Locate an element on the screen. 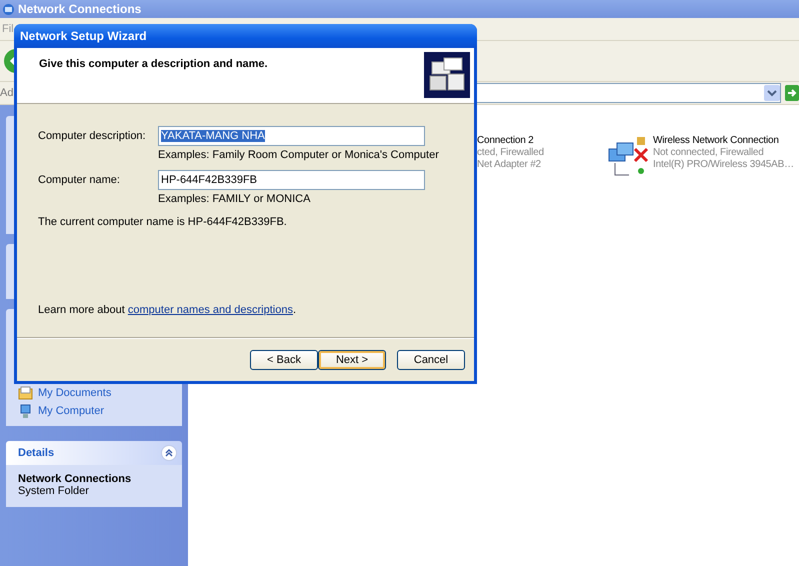 Image resolution: width=799 pixels, height=566 pixels. current-name-text: The current computer name is HP-644F42B339FB. is located at coordinates (163, 222).